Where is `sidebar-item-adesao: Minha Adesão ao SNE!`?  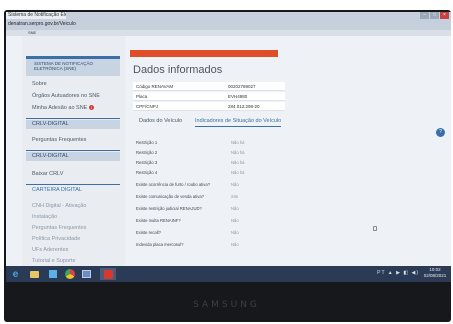
sidebar-item-adesao: Minha Adesão ao SNE! is located at coordinates (73, 108).